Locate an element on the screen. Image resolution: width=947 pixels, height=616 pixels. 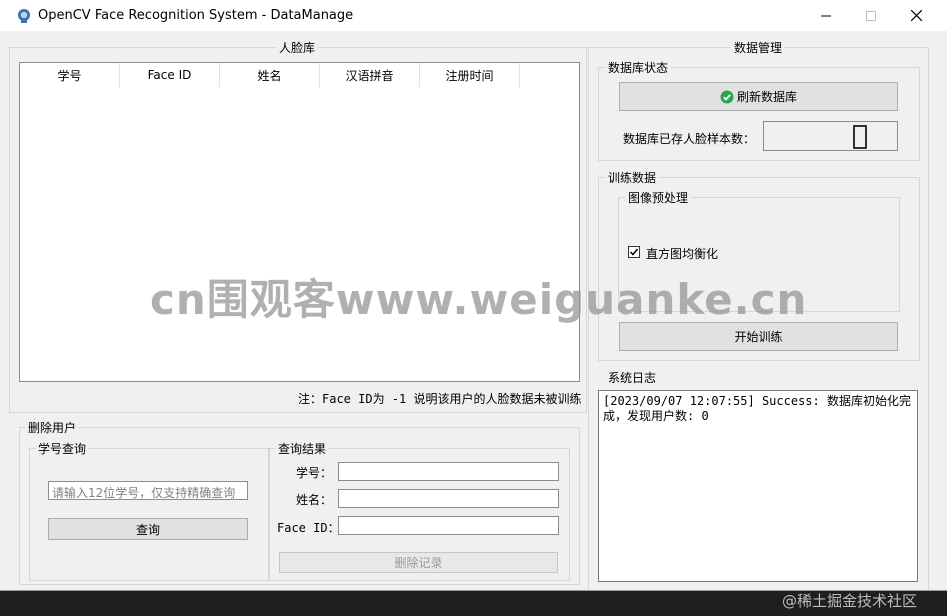
close-icon is located at coordinates (916, 15).